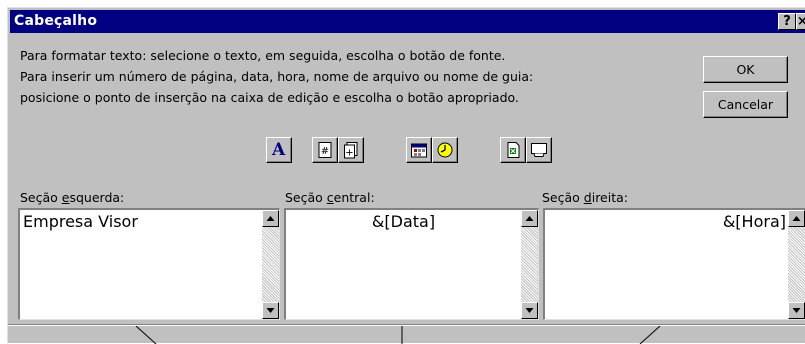 This screenshot has width=805, height=344. What do you see at coordinates (796, 264) in the screenshot?
I see `right-section-scrollbar` at bounding box center [796, 264].